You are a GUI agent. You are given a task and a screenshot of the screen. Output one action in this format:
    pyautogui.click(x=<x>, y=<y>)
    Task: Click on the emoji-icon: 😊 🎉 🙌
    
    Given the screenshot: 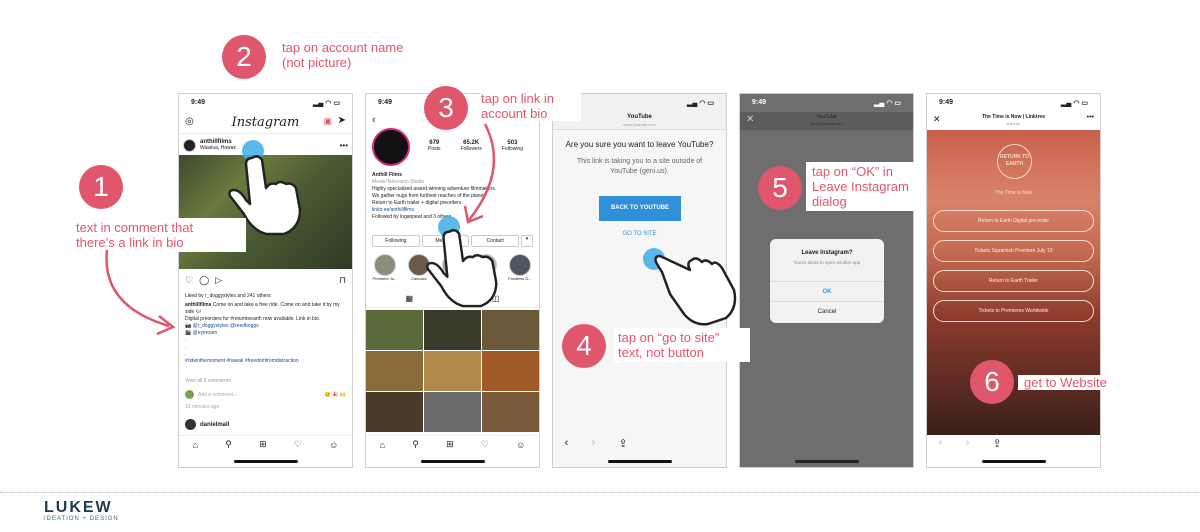 What is the action you would take?
    pyautogui.click(x=335, y=395)
    